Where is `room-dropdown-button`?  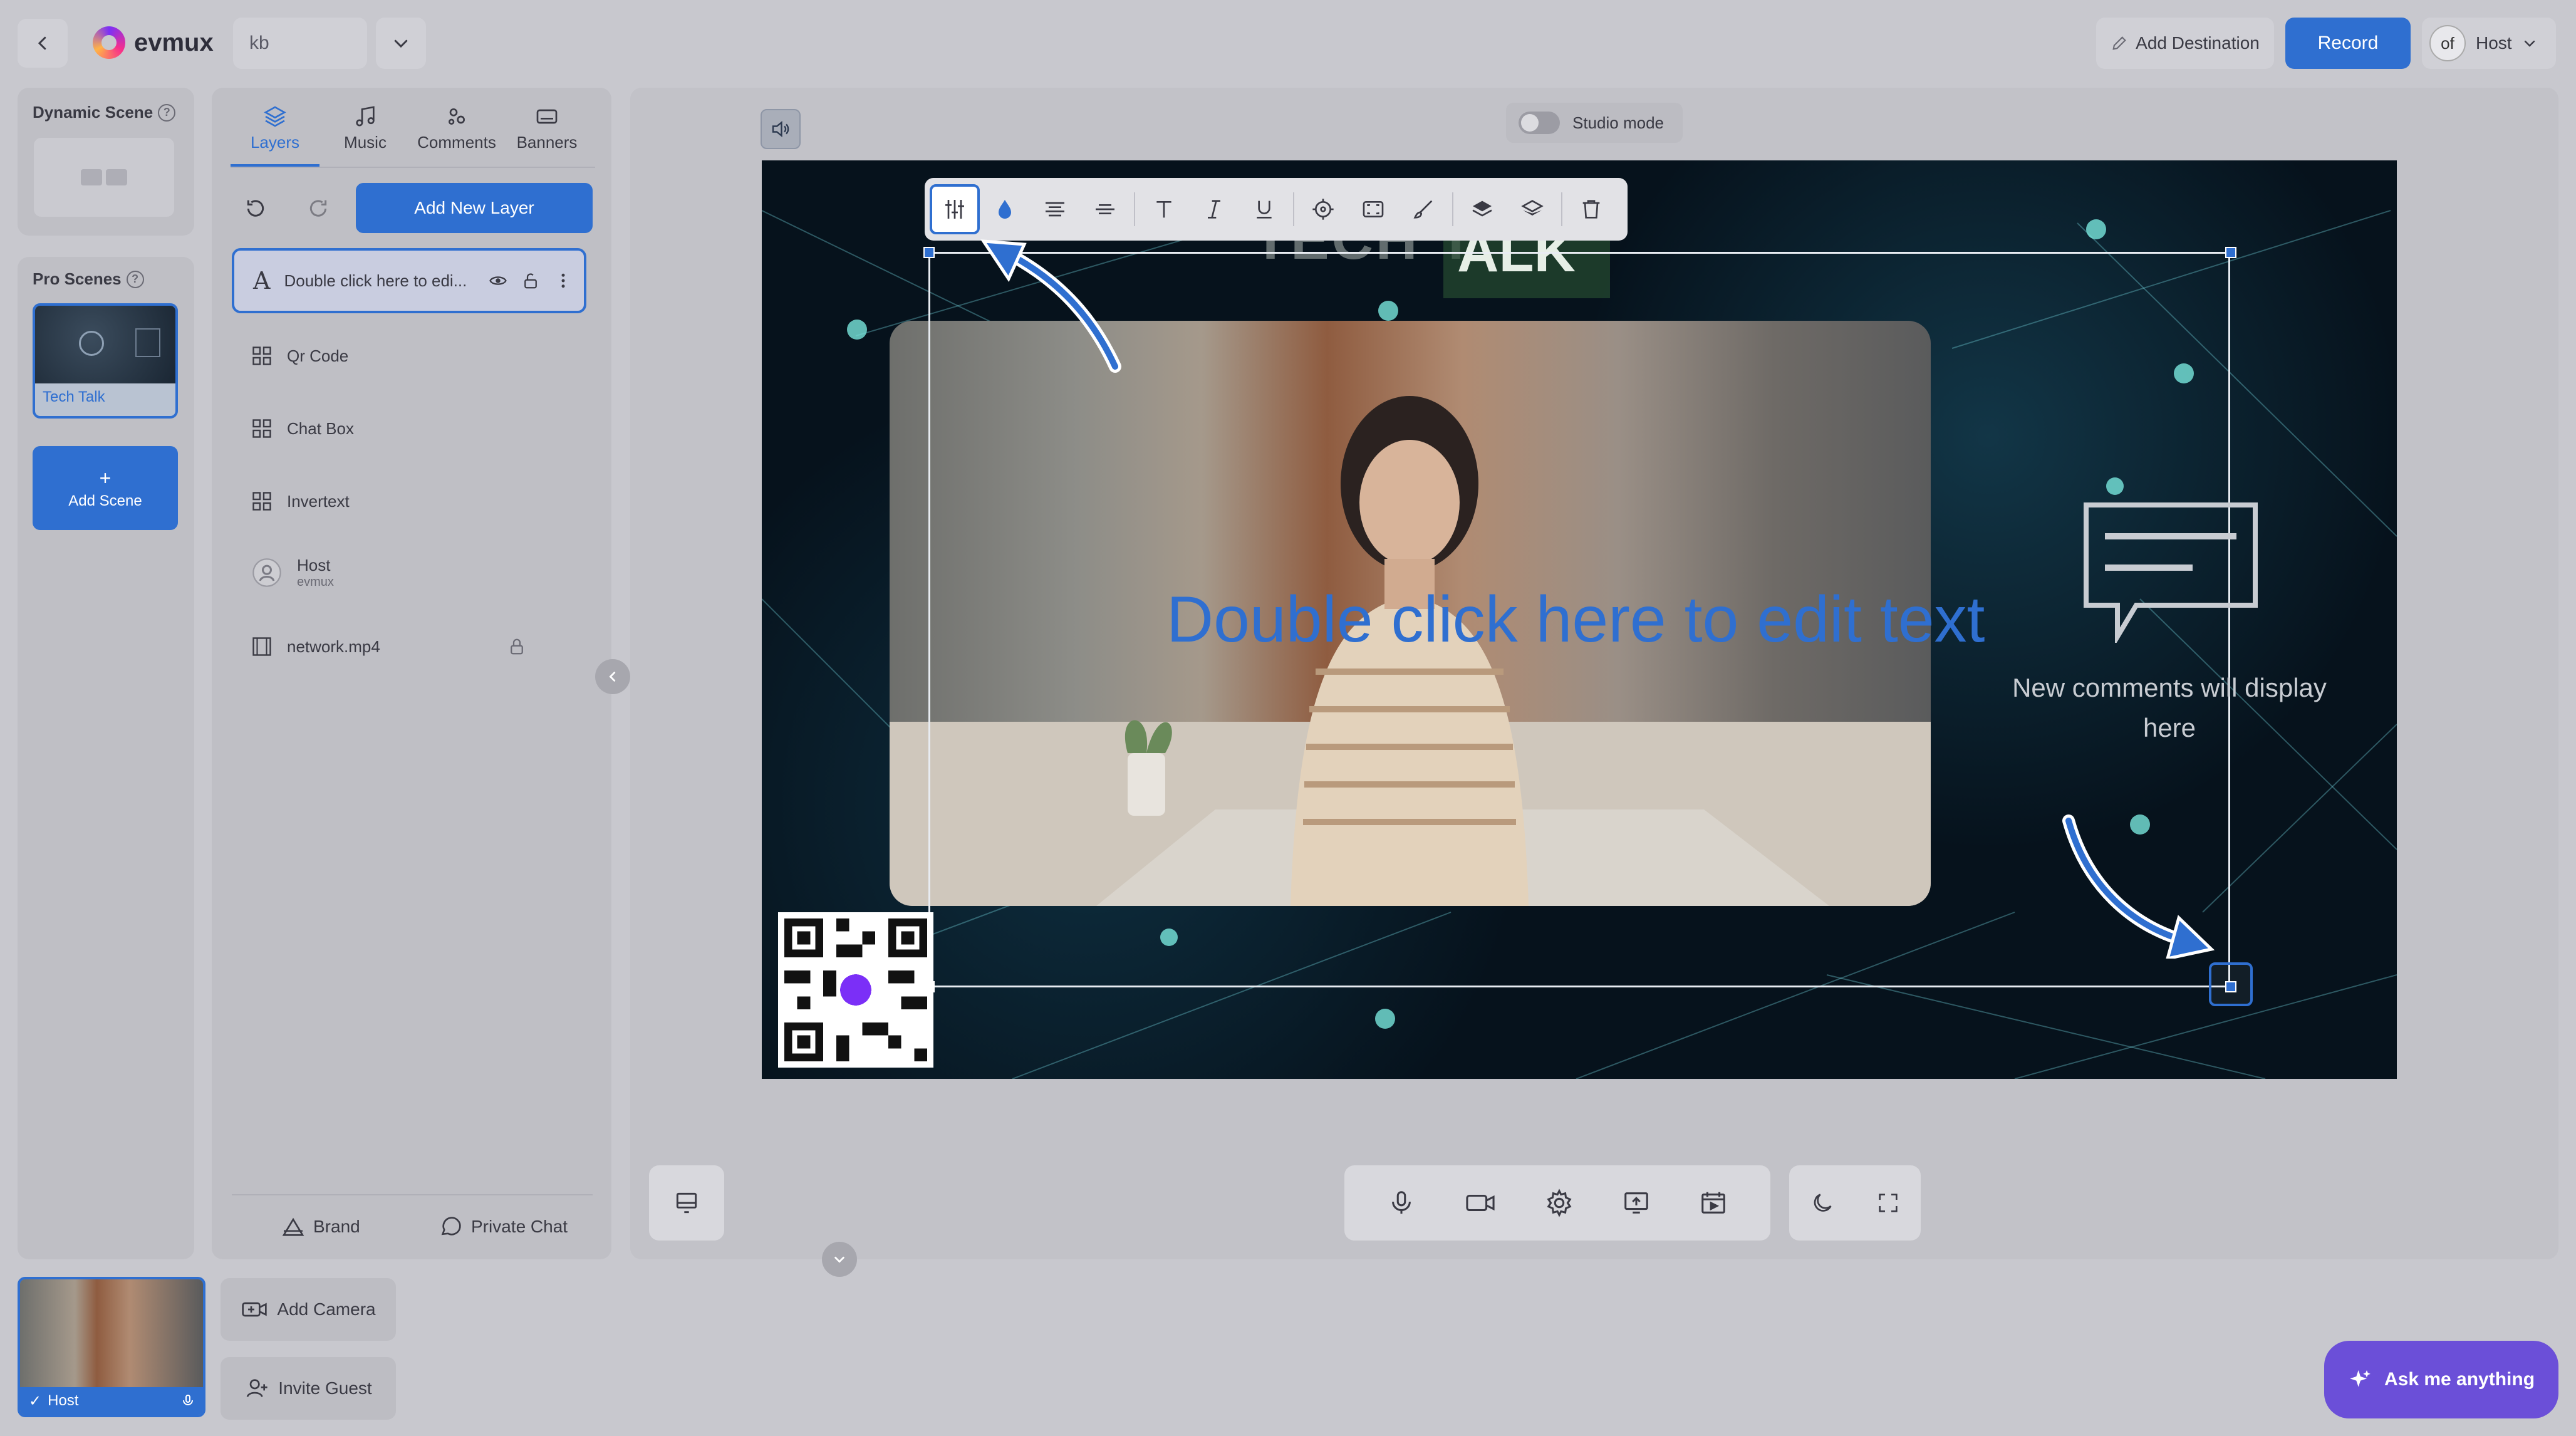 room-dropdown-button is located at coordinates (401, 43).